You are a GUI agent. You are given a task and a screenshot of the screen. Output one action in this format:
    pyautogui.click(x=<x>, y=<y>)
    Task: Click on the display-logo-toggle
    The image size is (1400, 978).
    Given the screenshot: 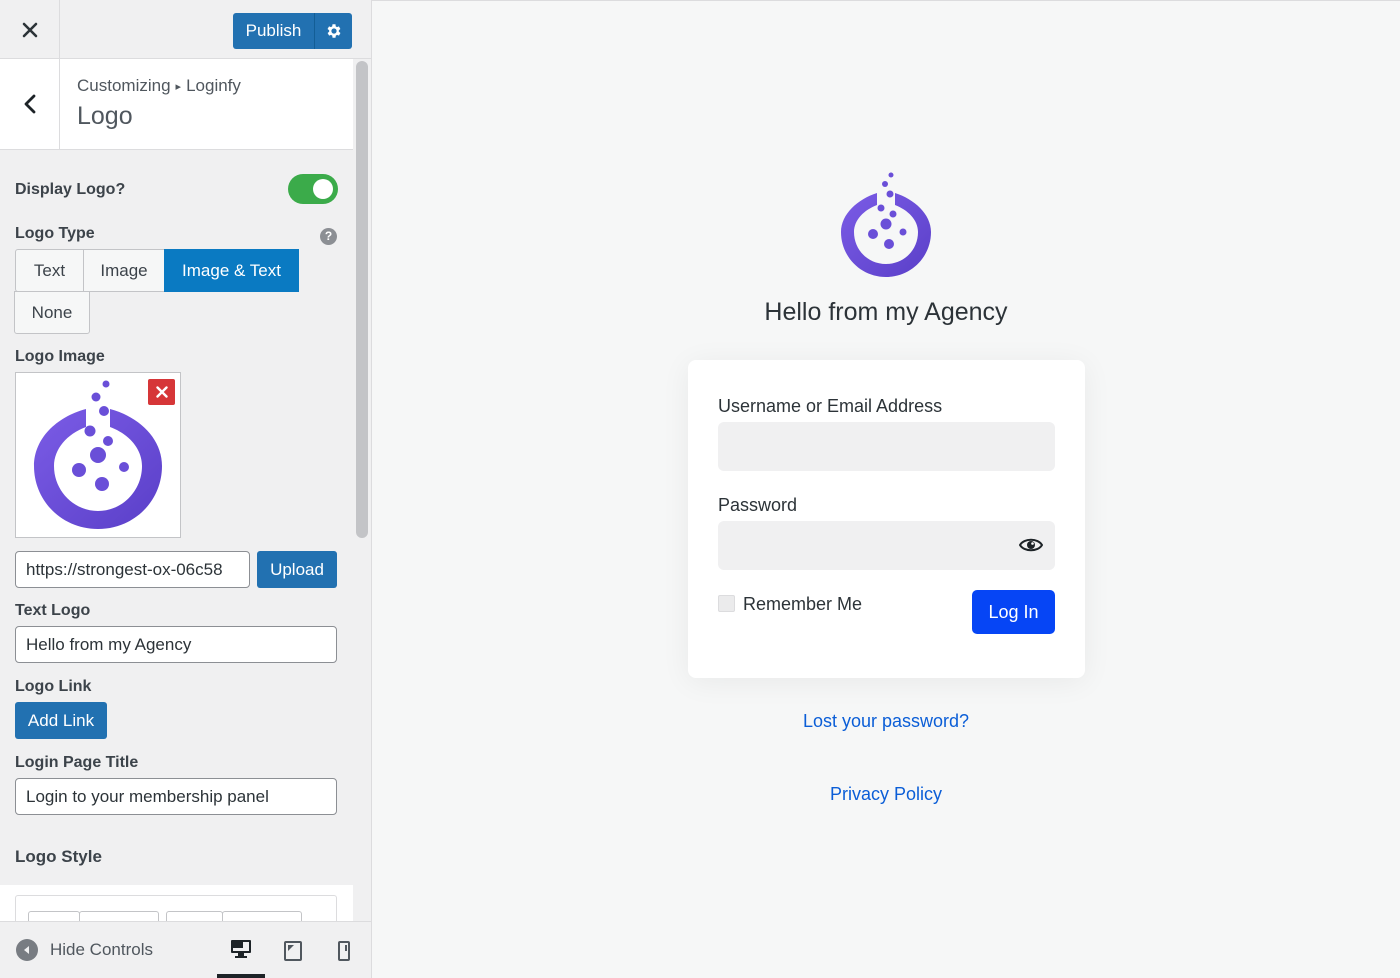 What is the action you would take?
    pyautogui.click(x=313, y=189)
    